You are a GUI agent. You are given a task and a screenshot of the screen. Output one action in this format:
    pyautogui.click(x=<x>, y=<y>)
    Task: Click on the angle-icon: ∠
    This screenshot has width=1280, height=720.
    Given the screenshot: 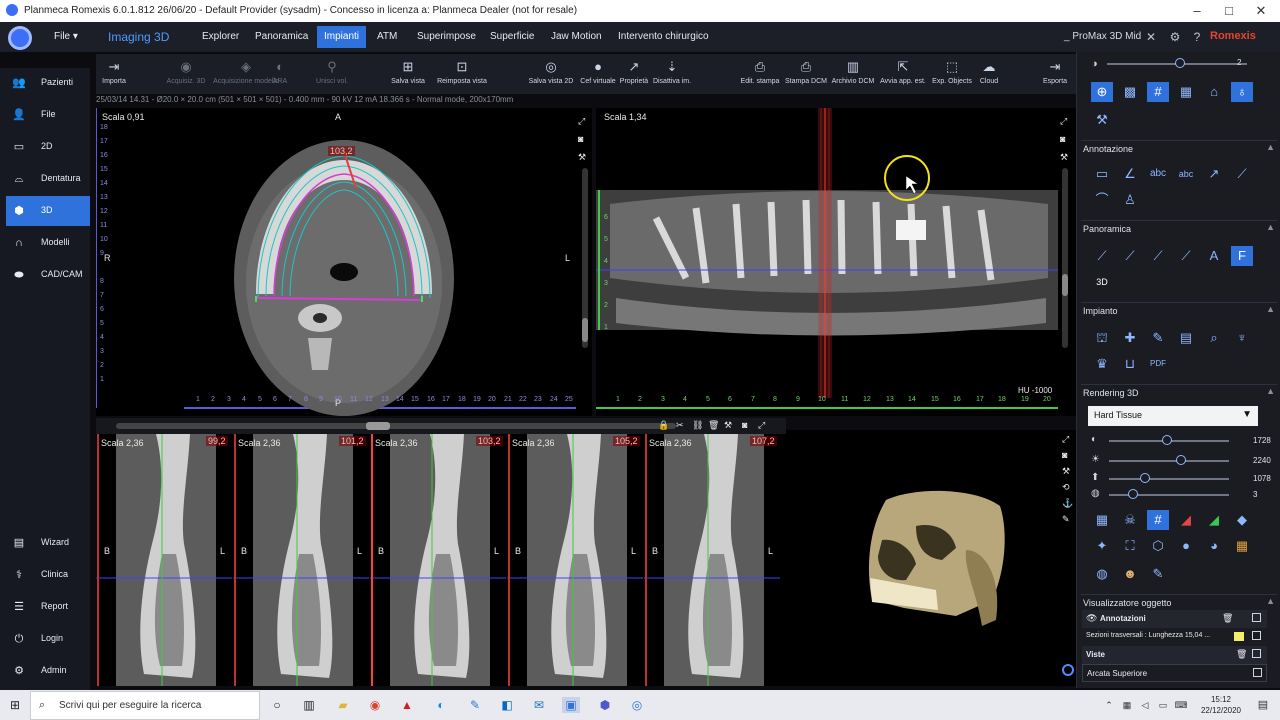 What is the action you would take?
    pyautogui.click(x=1130, y=174)
    